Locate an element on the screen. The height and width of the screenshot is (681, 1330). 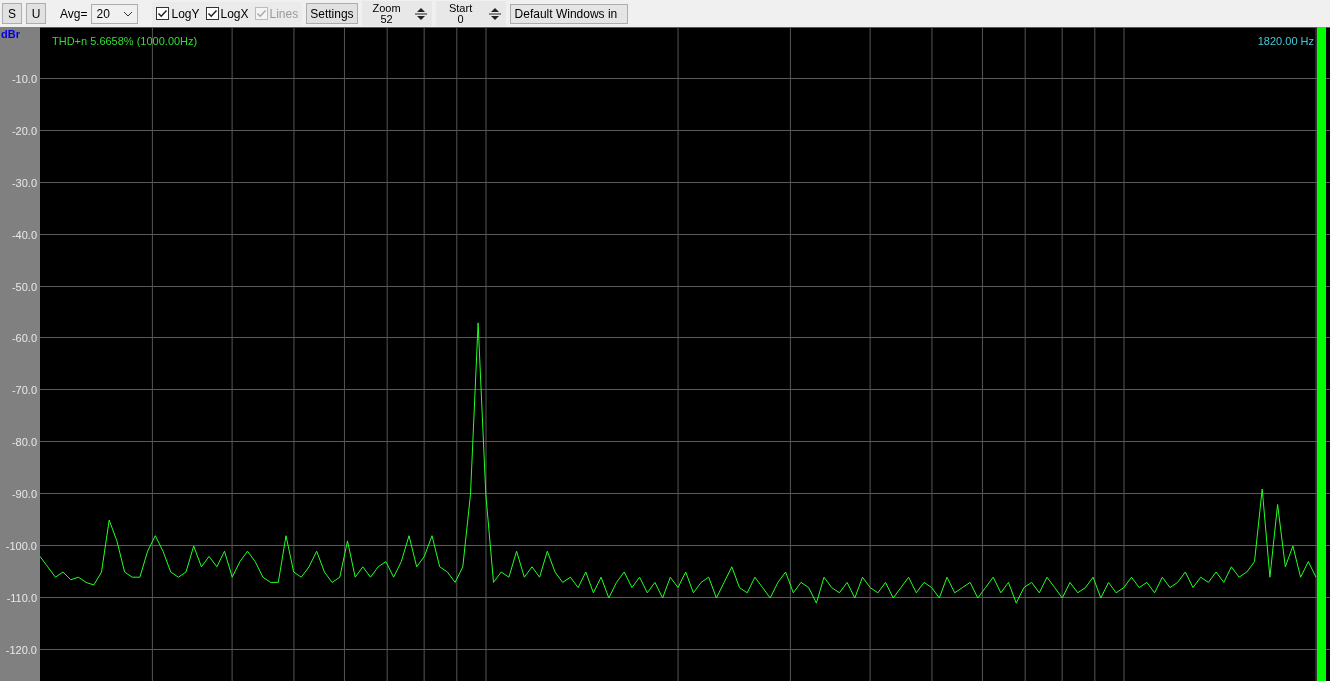
spinner-field: Start 0 is located at coordinates (470, 13).